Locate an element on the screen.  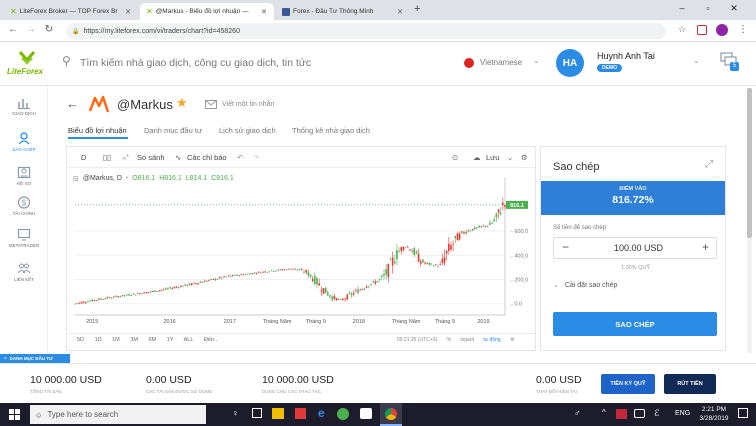
timeframe-1m: 1M is located at coordinates (116, 340).